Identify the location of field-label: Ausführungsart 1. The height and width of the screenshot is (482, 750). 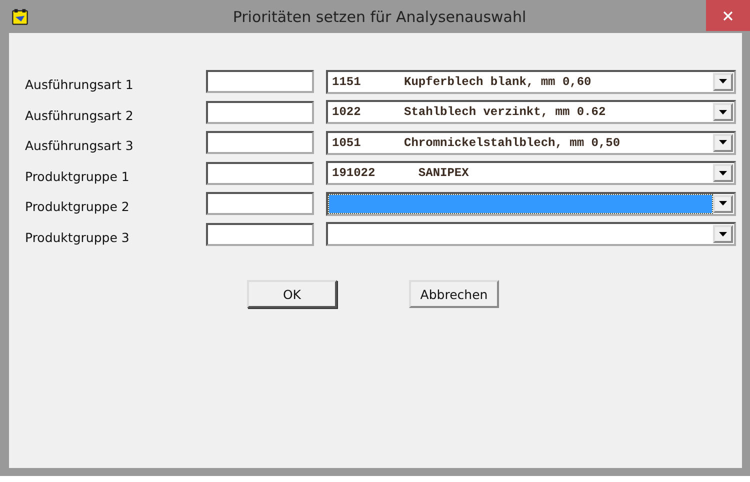
(79, 84).